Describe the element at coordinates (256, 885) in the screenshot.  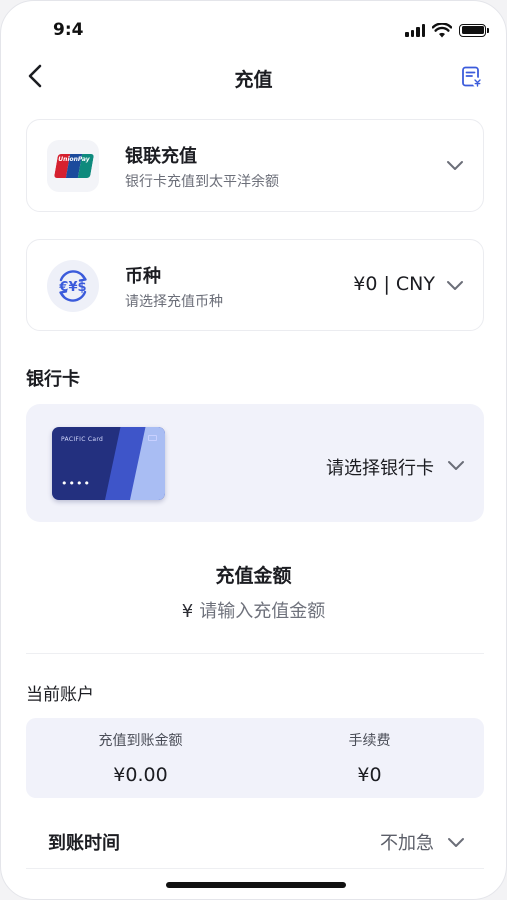
I see `home-indicator` at that location.